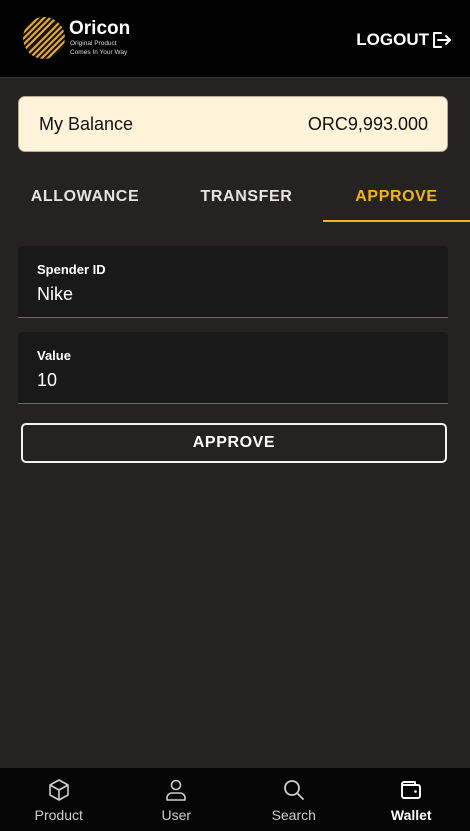  I want to click on logout-label: LOGOUT, so click(392, 39).